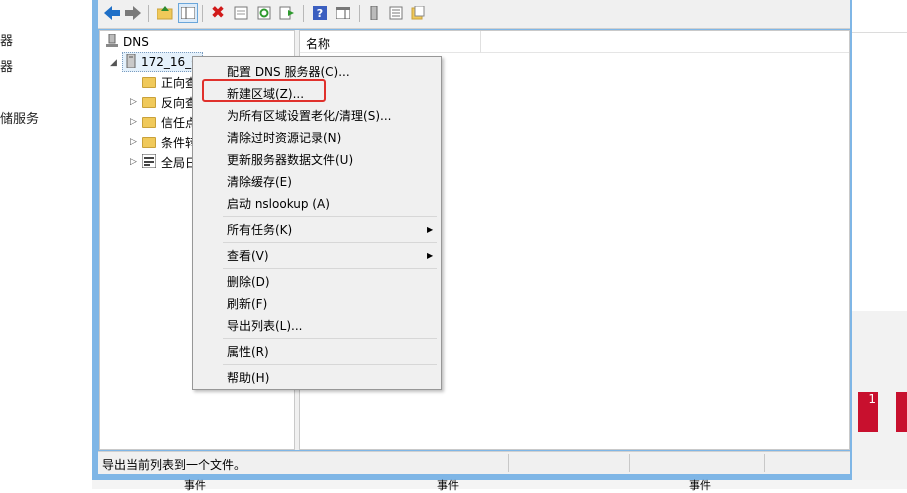  I want to click on menu-item-label: 删除(D), so click(248, 281).